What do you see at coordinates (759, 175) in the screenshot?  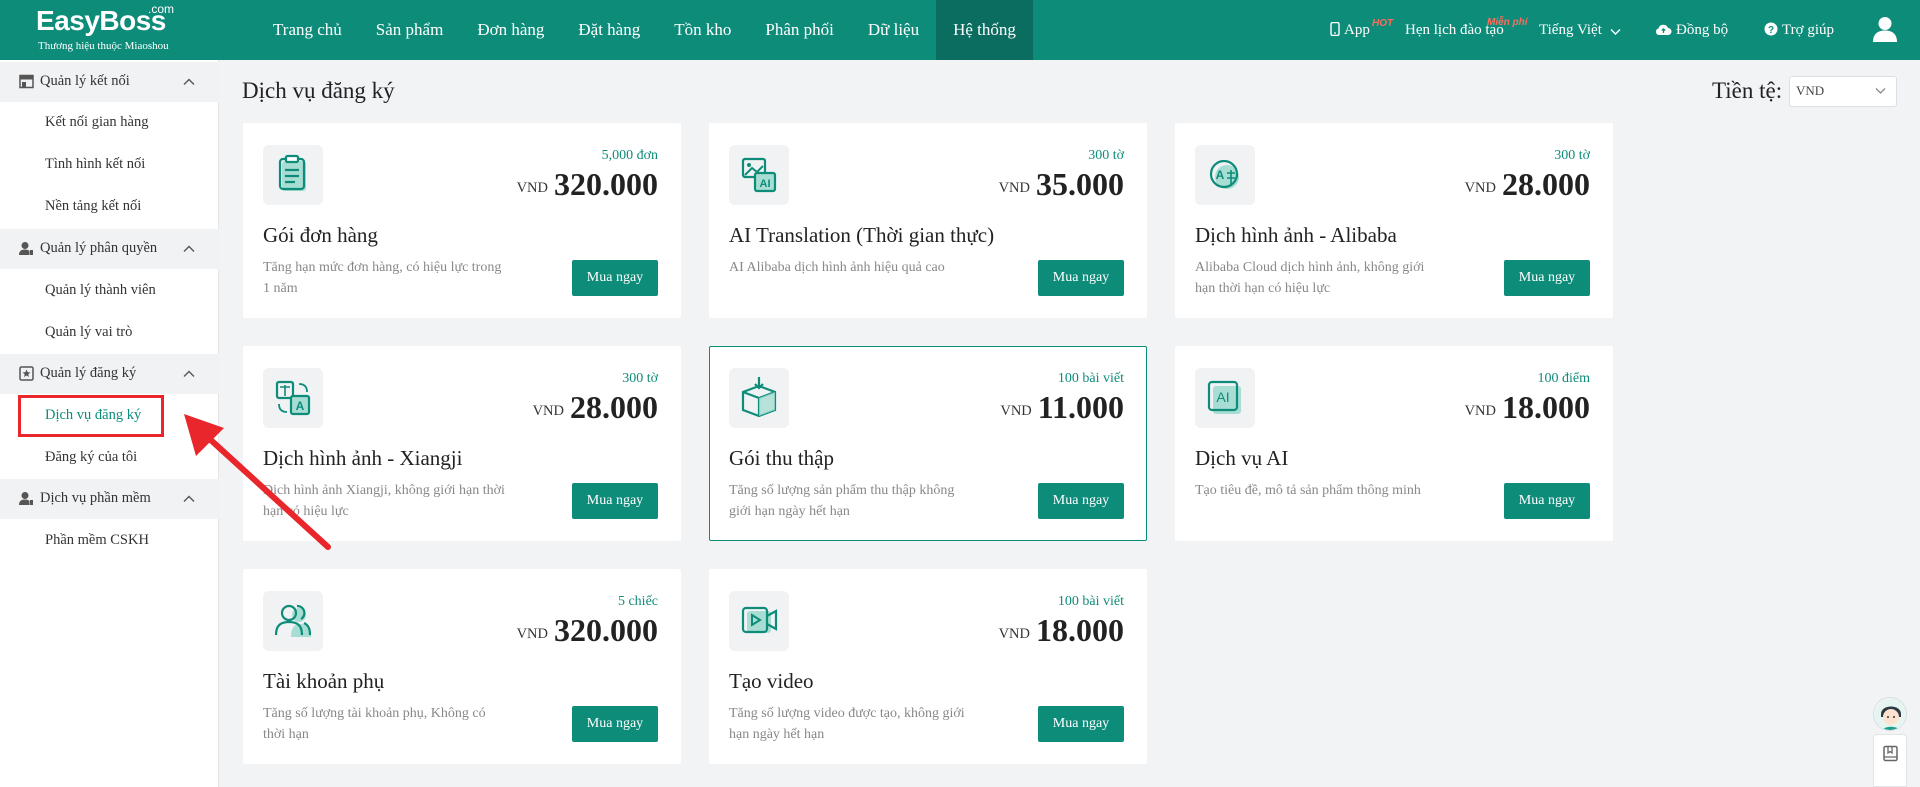 I see `ai-image-icon: AI` at bounding box center [759, 175].